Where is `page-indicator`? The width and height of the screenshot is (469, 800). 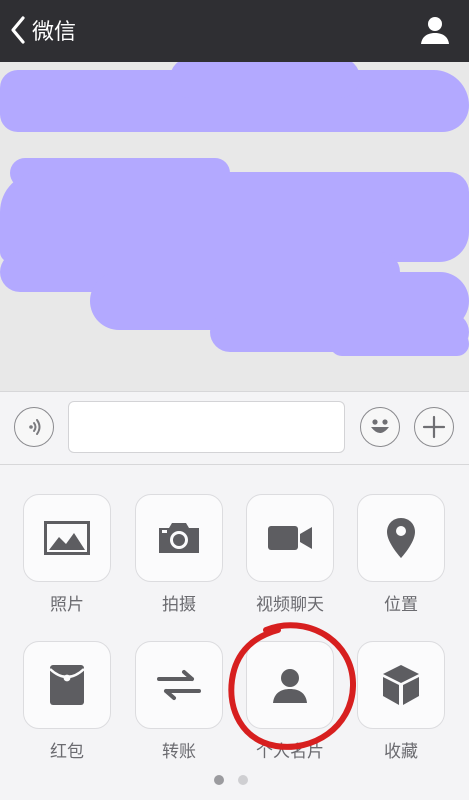
page-indicator is located at coordinates (231, 780).